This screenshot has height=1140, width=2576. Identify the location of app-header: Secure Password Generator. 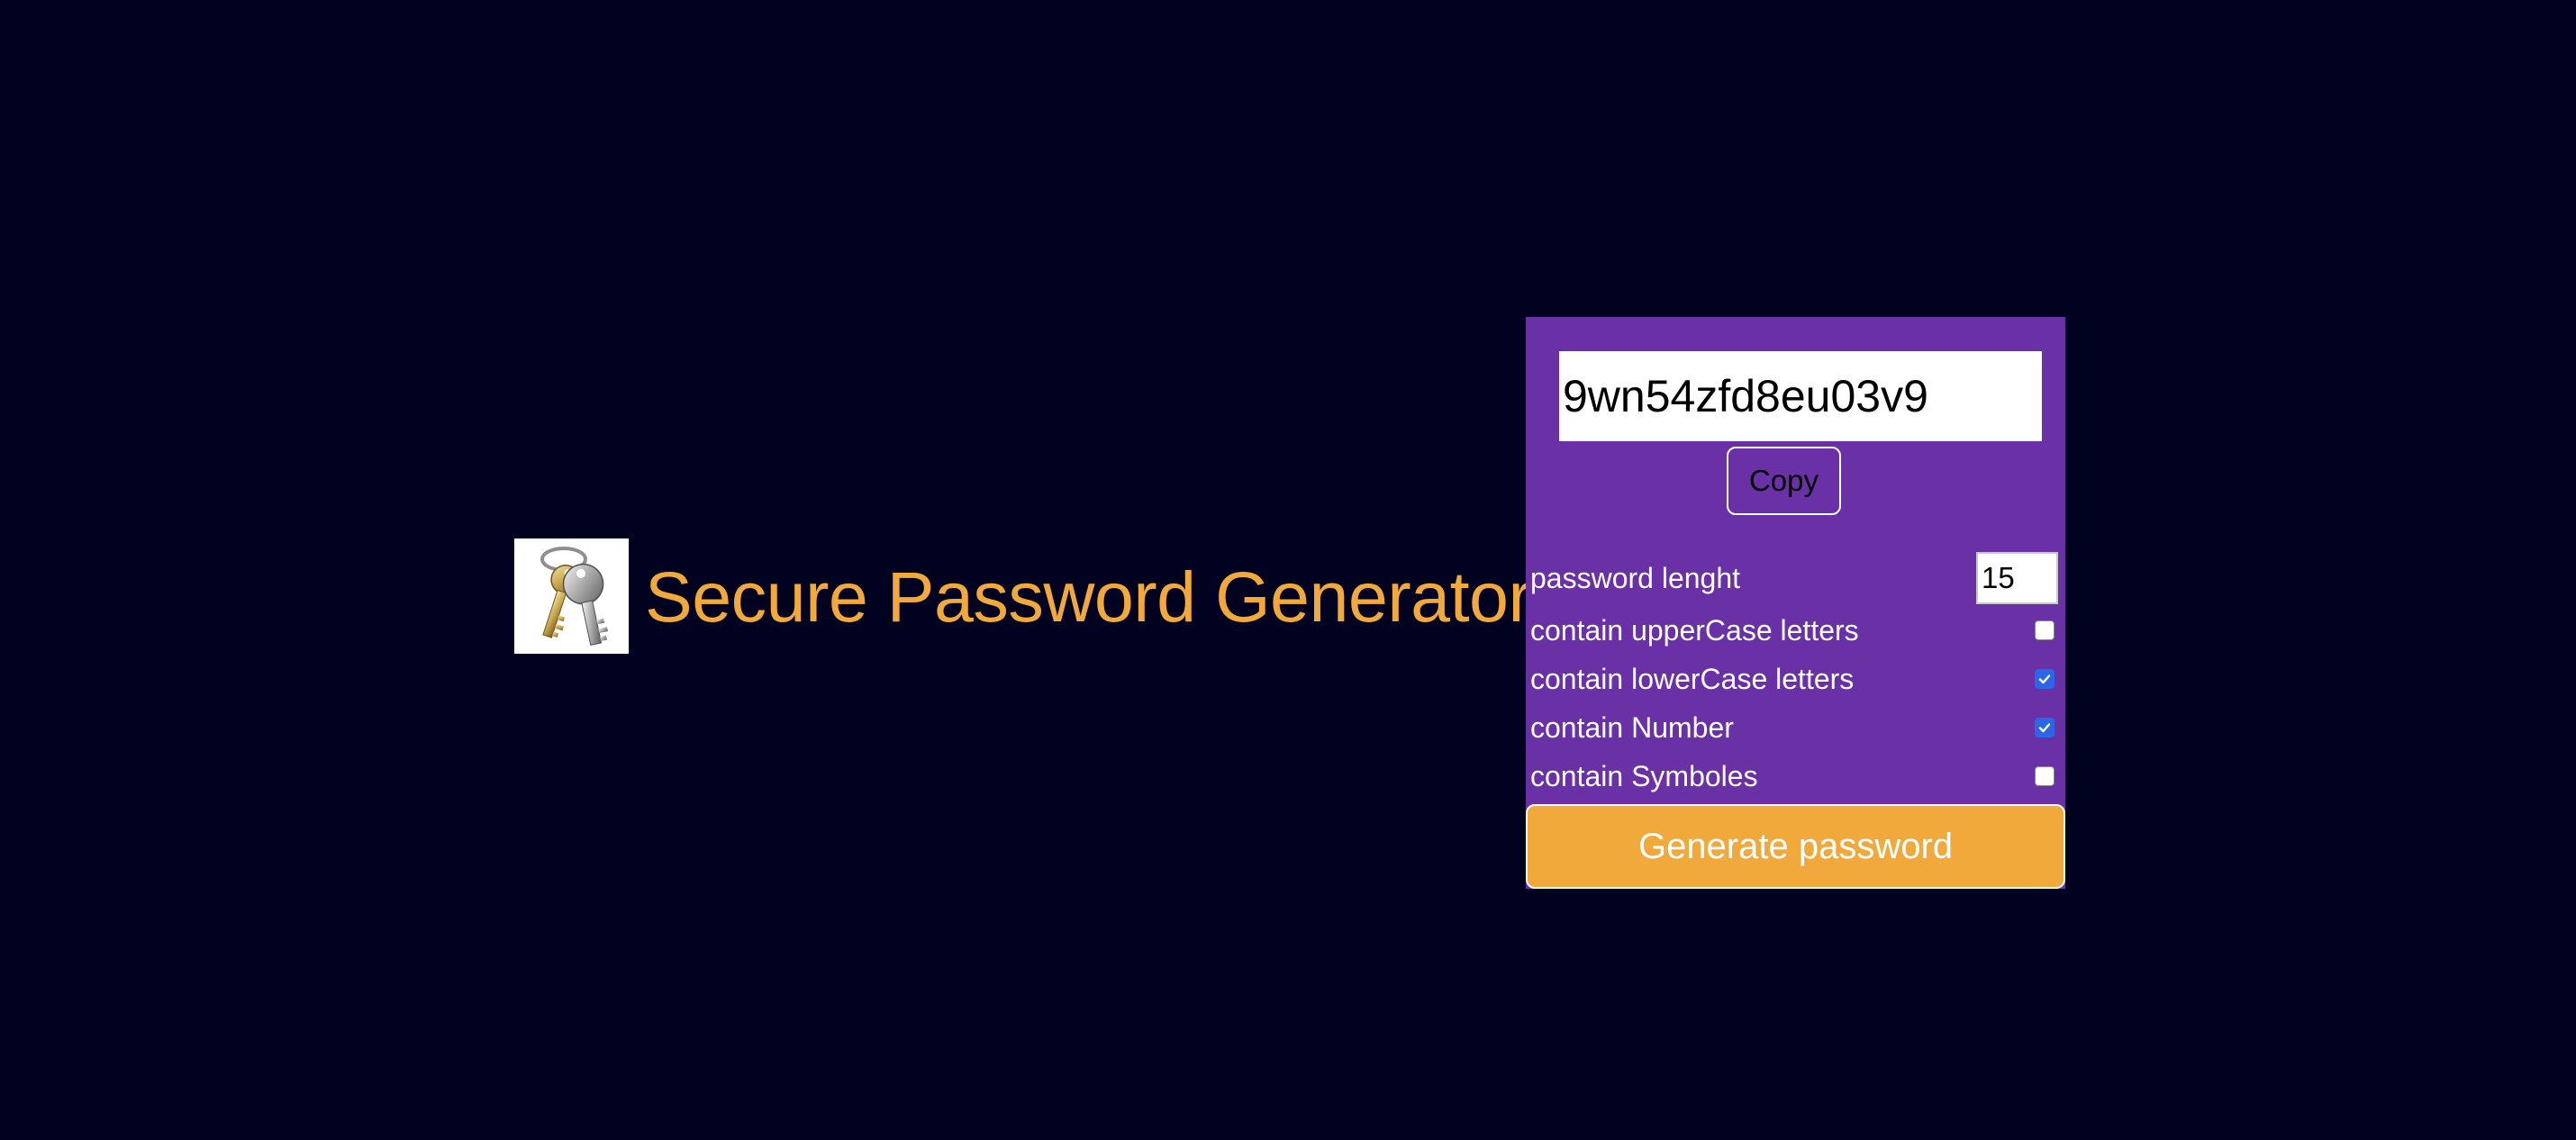
(1023, 596).